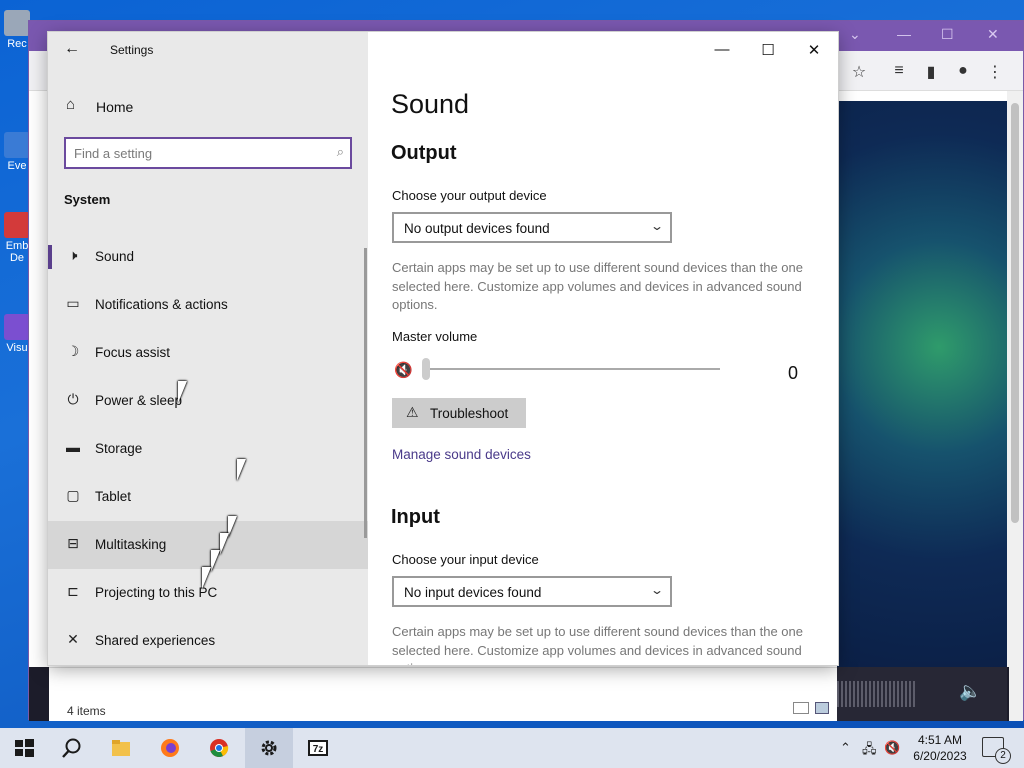 Image resolution: width=1024 pixels, height=768 pixels. I want to click on volume-muted-icon: 🔇, so click(892, 748).